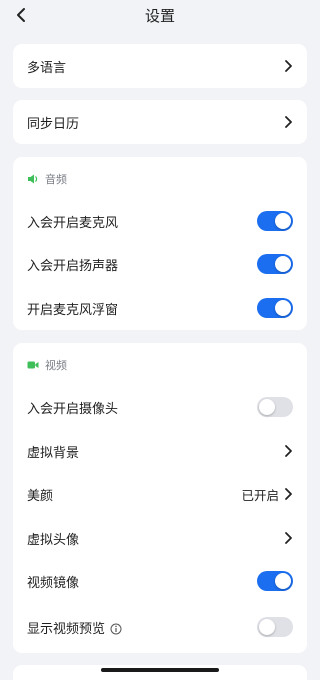  Describe the element at coordinates (47, 68) in the screenshot. I see `language-label: 多语言` at that location.